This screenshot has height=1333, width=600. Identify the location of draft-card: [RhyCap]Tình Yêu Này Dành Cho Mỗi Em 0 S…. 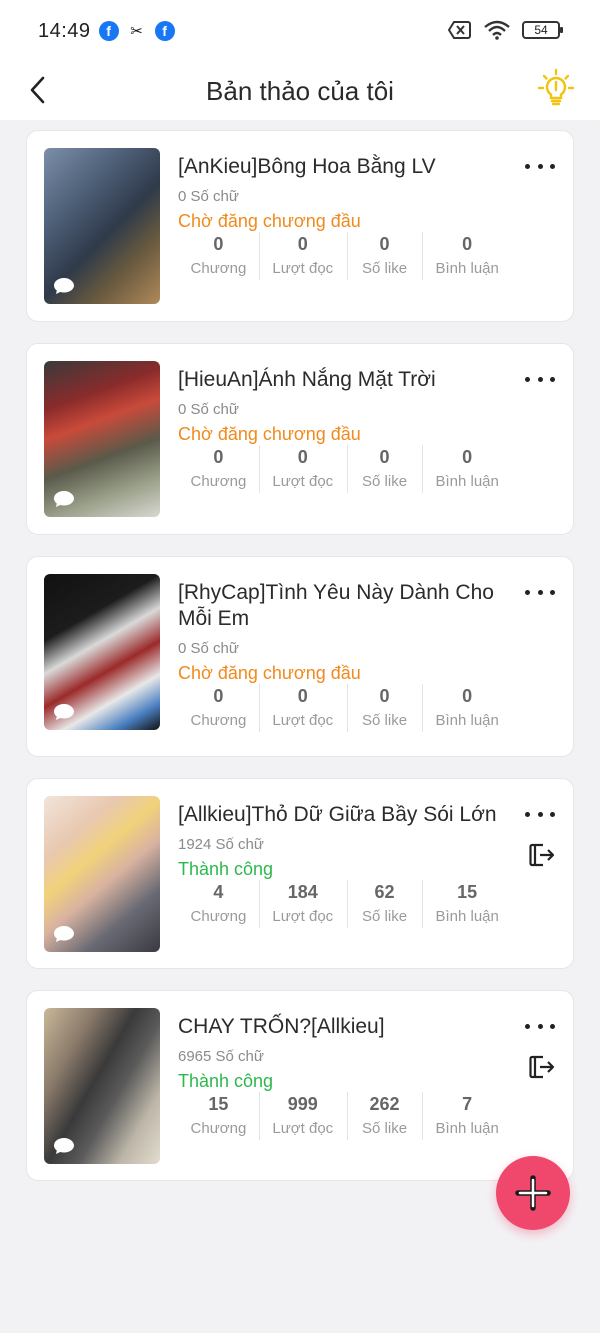
(300, 656).